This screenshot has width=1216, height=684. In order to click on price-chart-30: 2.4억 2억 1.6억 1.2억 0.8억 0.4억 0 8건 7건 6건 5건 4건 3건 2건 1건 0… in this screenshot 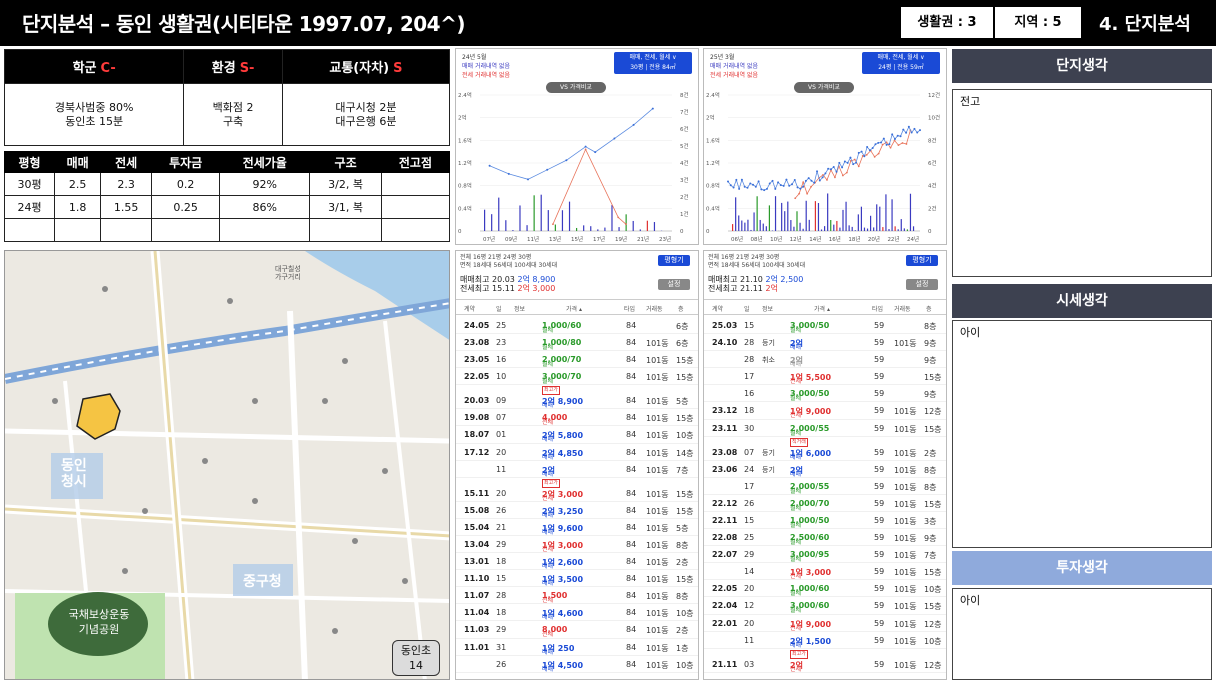, I will do `click(577, 146)`.